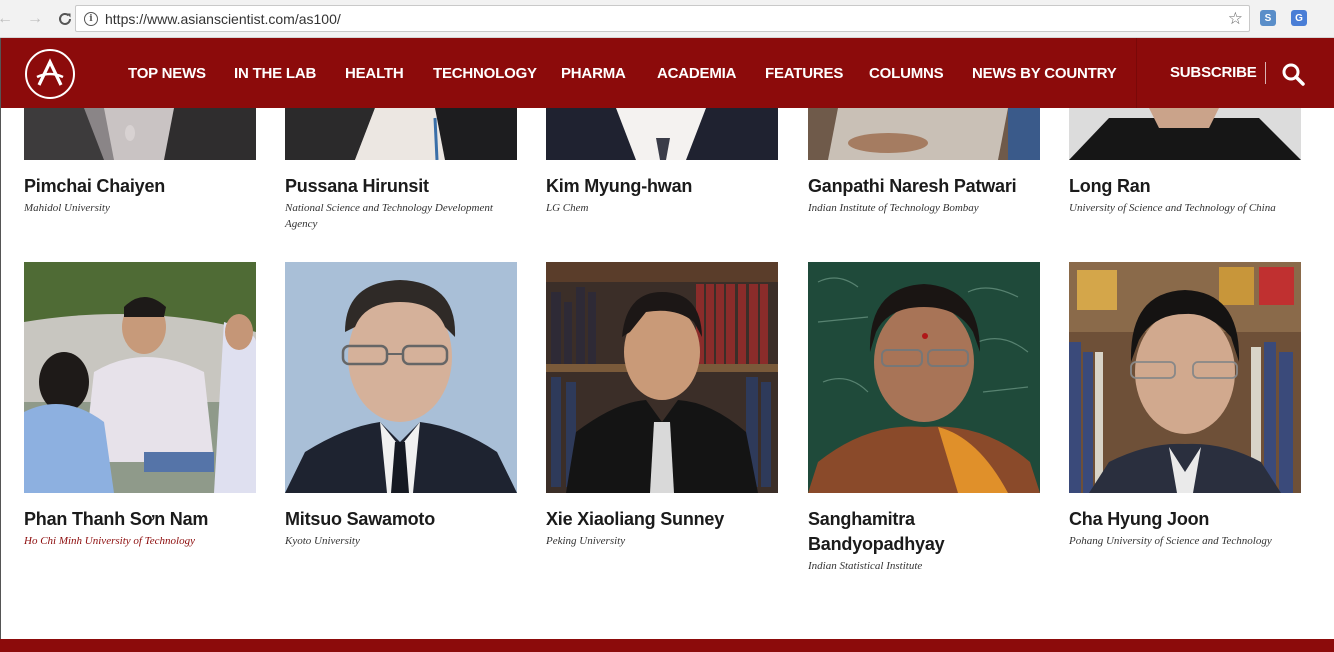 The width and height of the screenshot is (1334, 652). What do you see at coordinates (586, 541) in the screenshot?
I see `person-affiliation: Peking University` at bounding box center [586, 541].